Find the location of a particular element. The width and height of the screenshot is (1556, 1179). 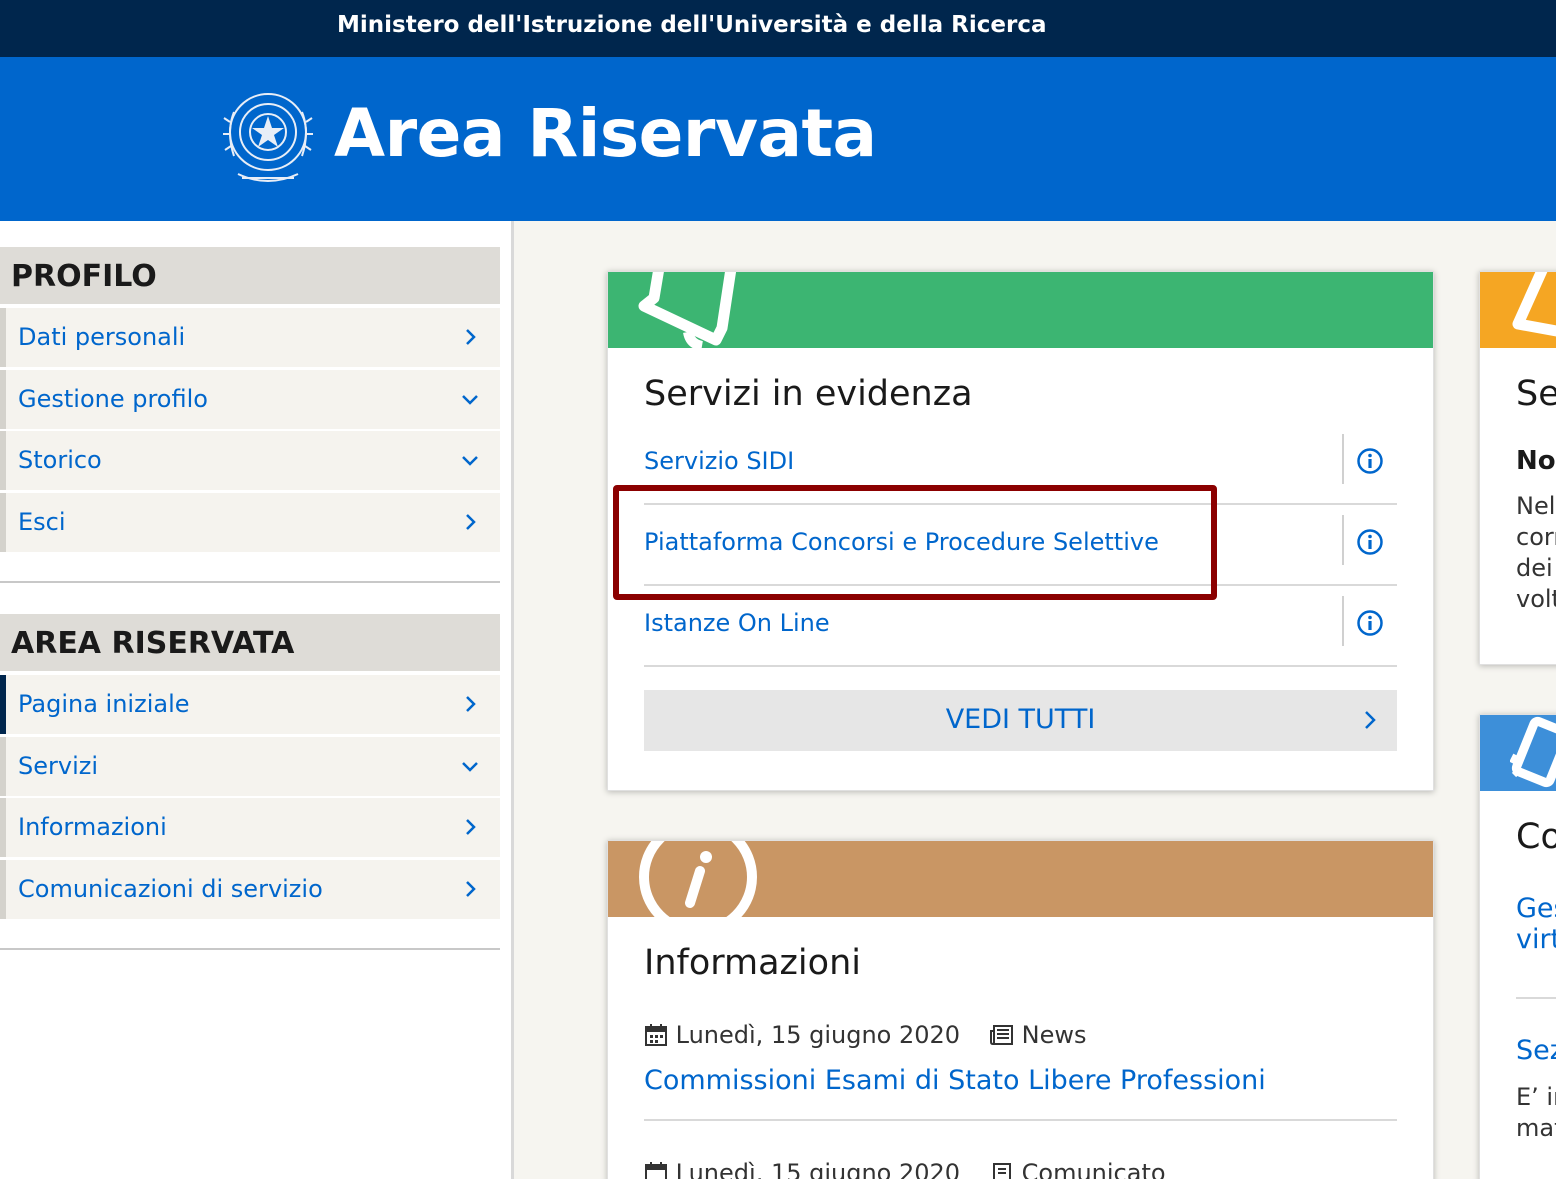

sidebar-item-label: Gestione profilo is located at coordinates (113, 399).